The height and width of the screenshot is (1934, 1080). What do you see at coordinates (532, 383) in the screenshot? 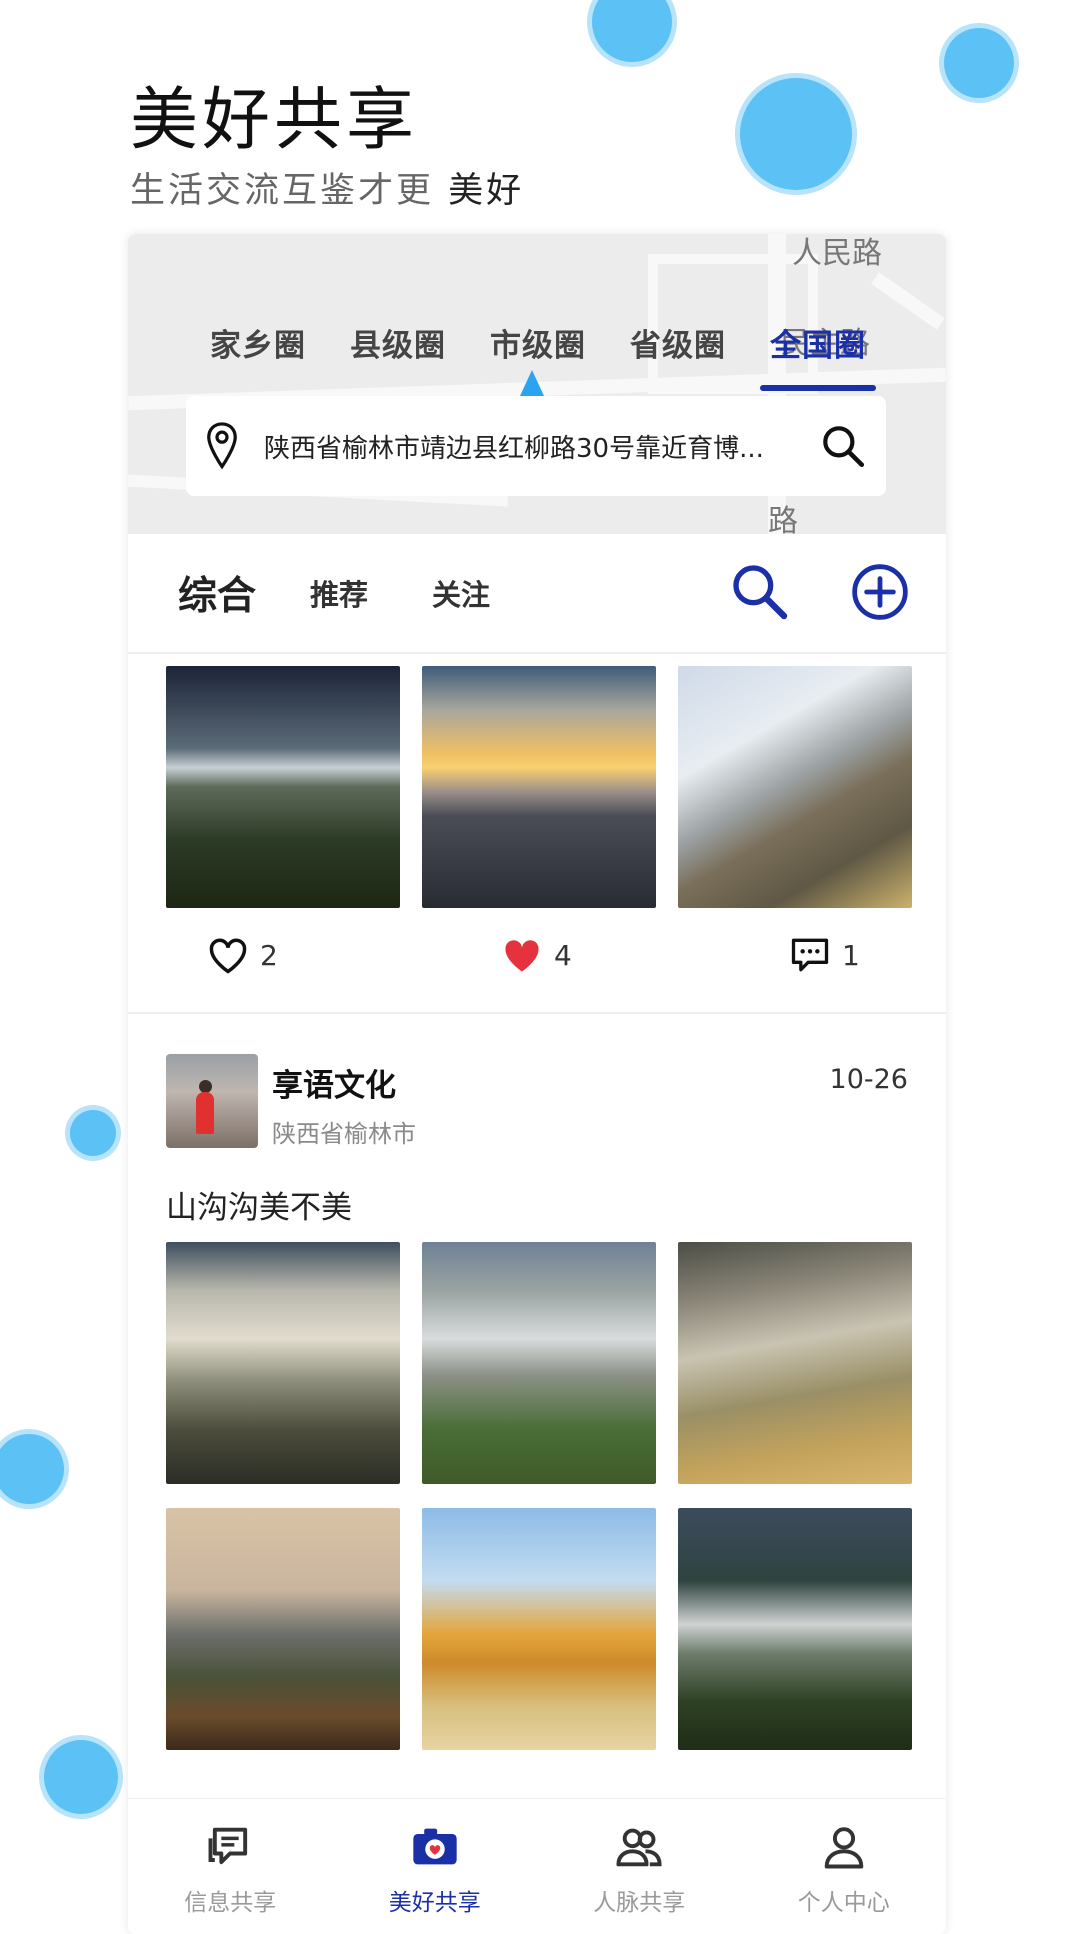
I see `current-location-marker` at bounding box center [532, 383].